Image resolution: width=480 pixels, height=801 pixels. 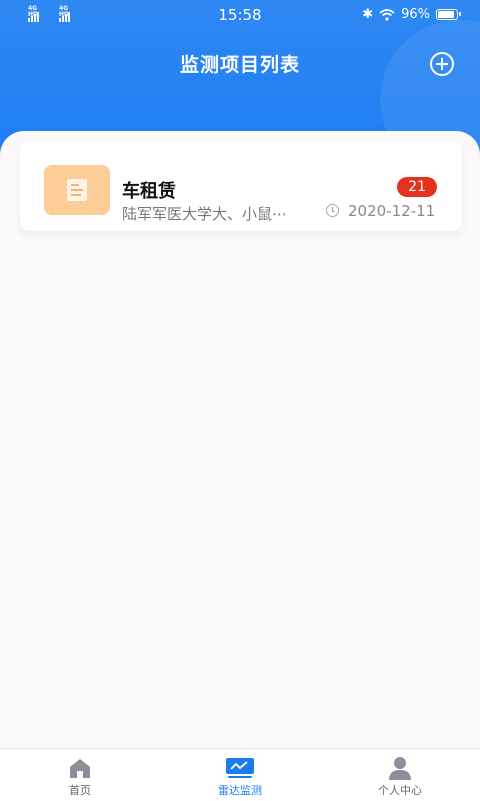 What do you see at coordinates (80, 790) in the screenshot?
I see `tab-label: 首页` at bounding box center [80, 790].